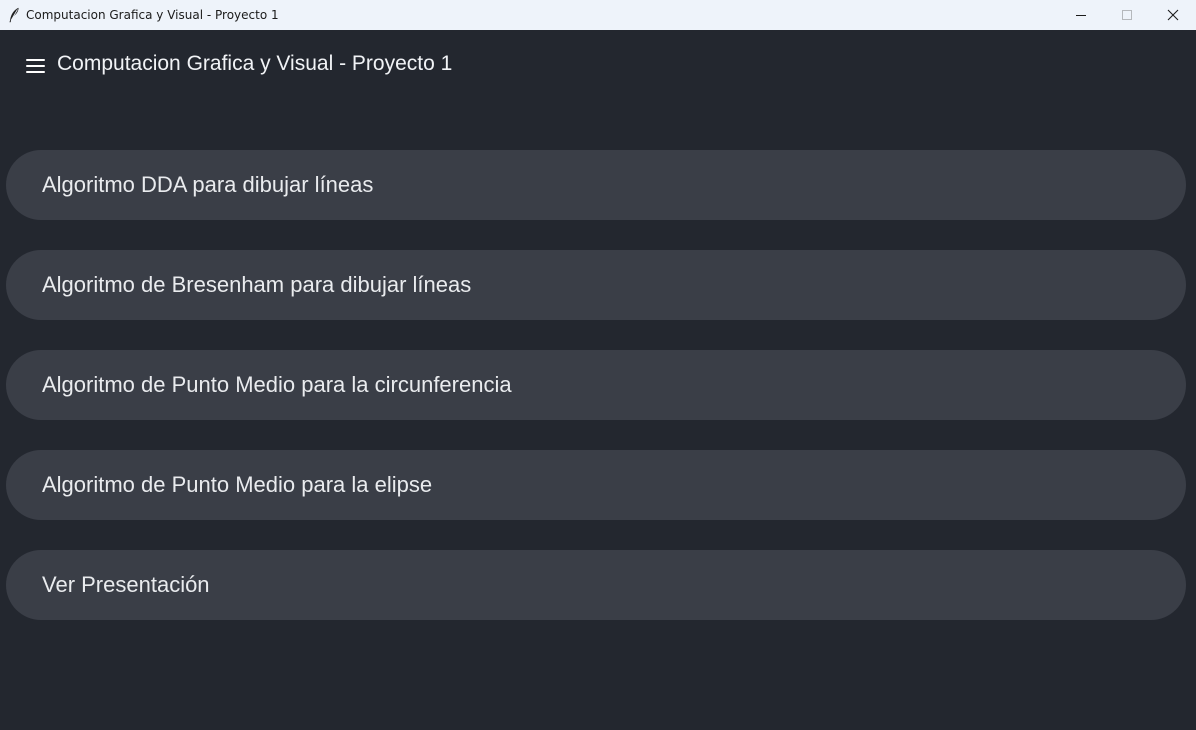  I want to click on minimize-button, so click(1081, 15).